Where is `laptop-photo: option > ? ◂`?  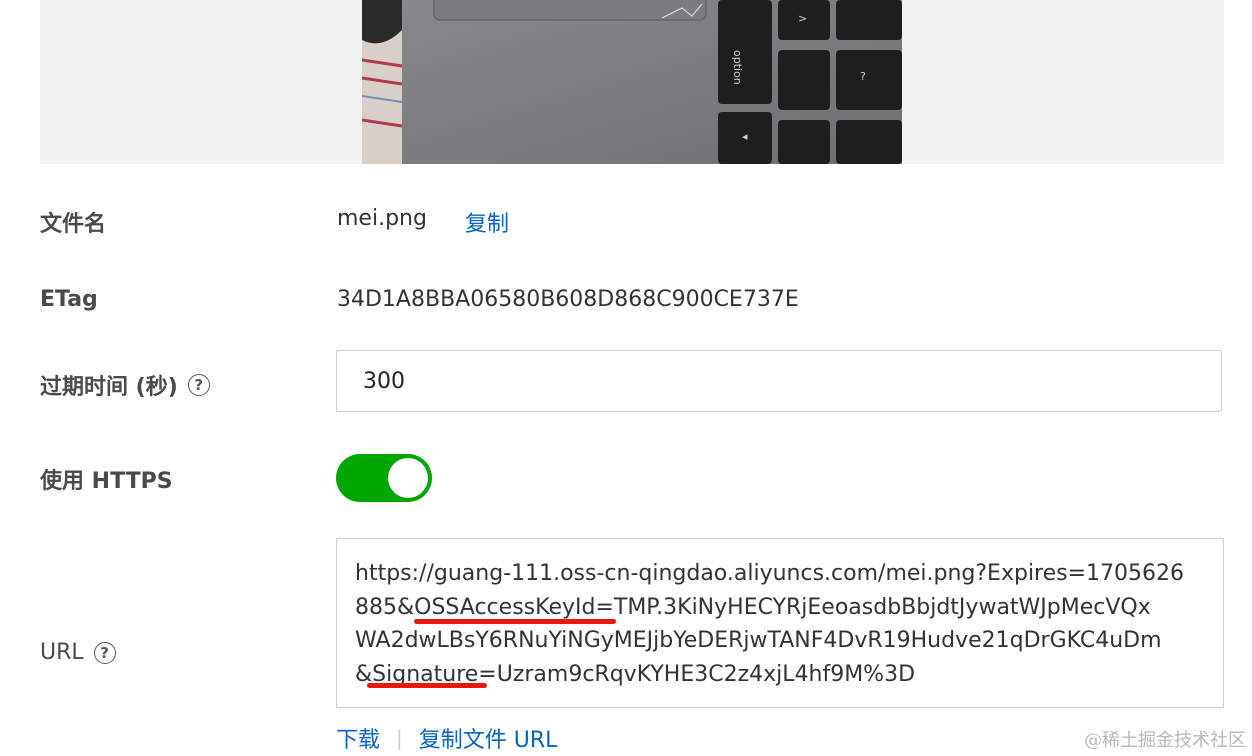 laptop-photo: option > ? ◂ is located at coordinates (632, 82).